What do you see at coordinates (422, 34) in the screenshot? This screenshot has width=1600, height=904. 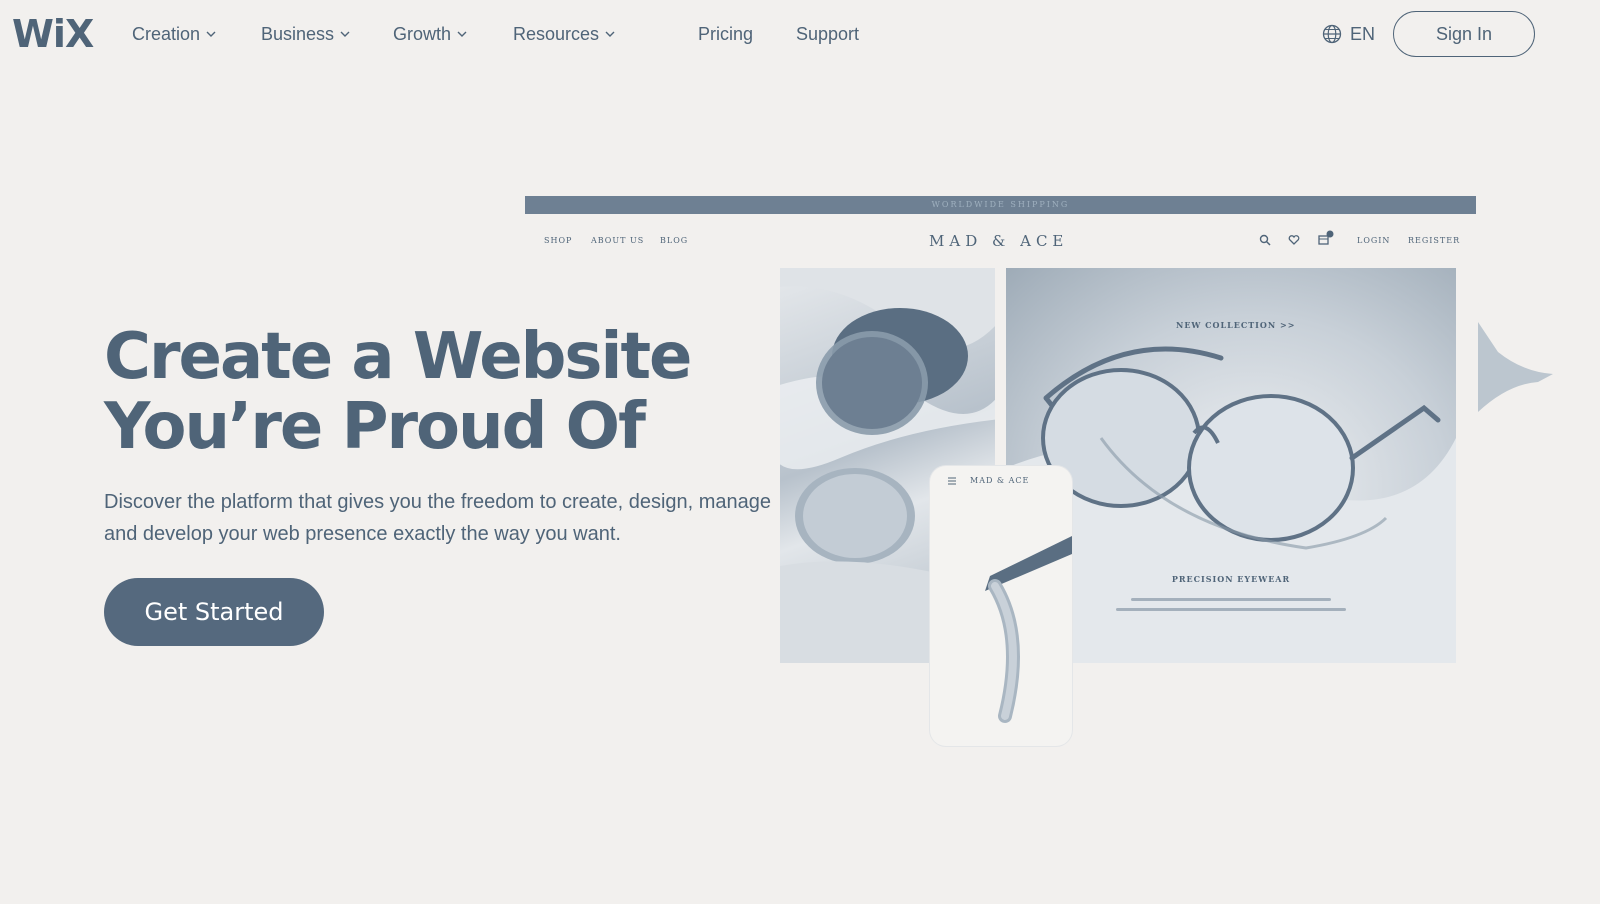 I see `nav-growth-label: Growth` at bounding box center [422, 34].